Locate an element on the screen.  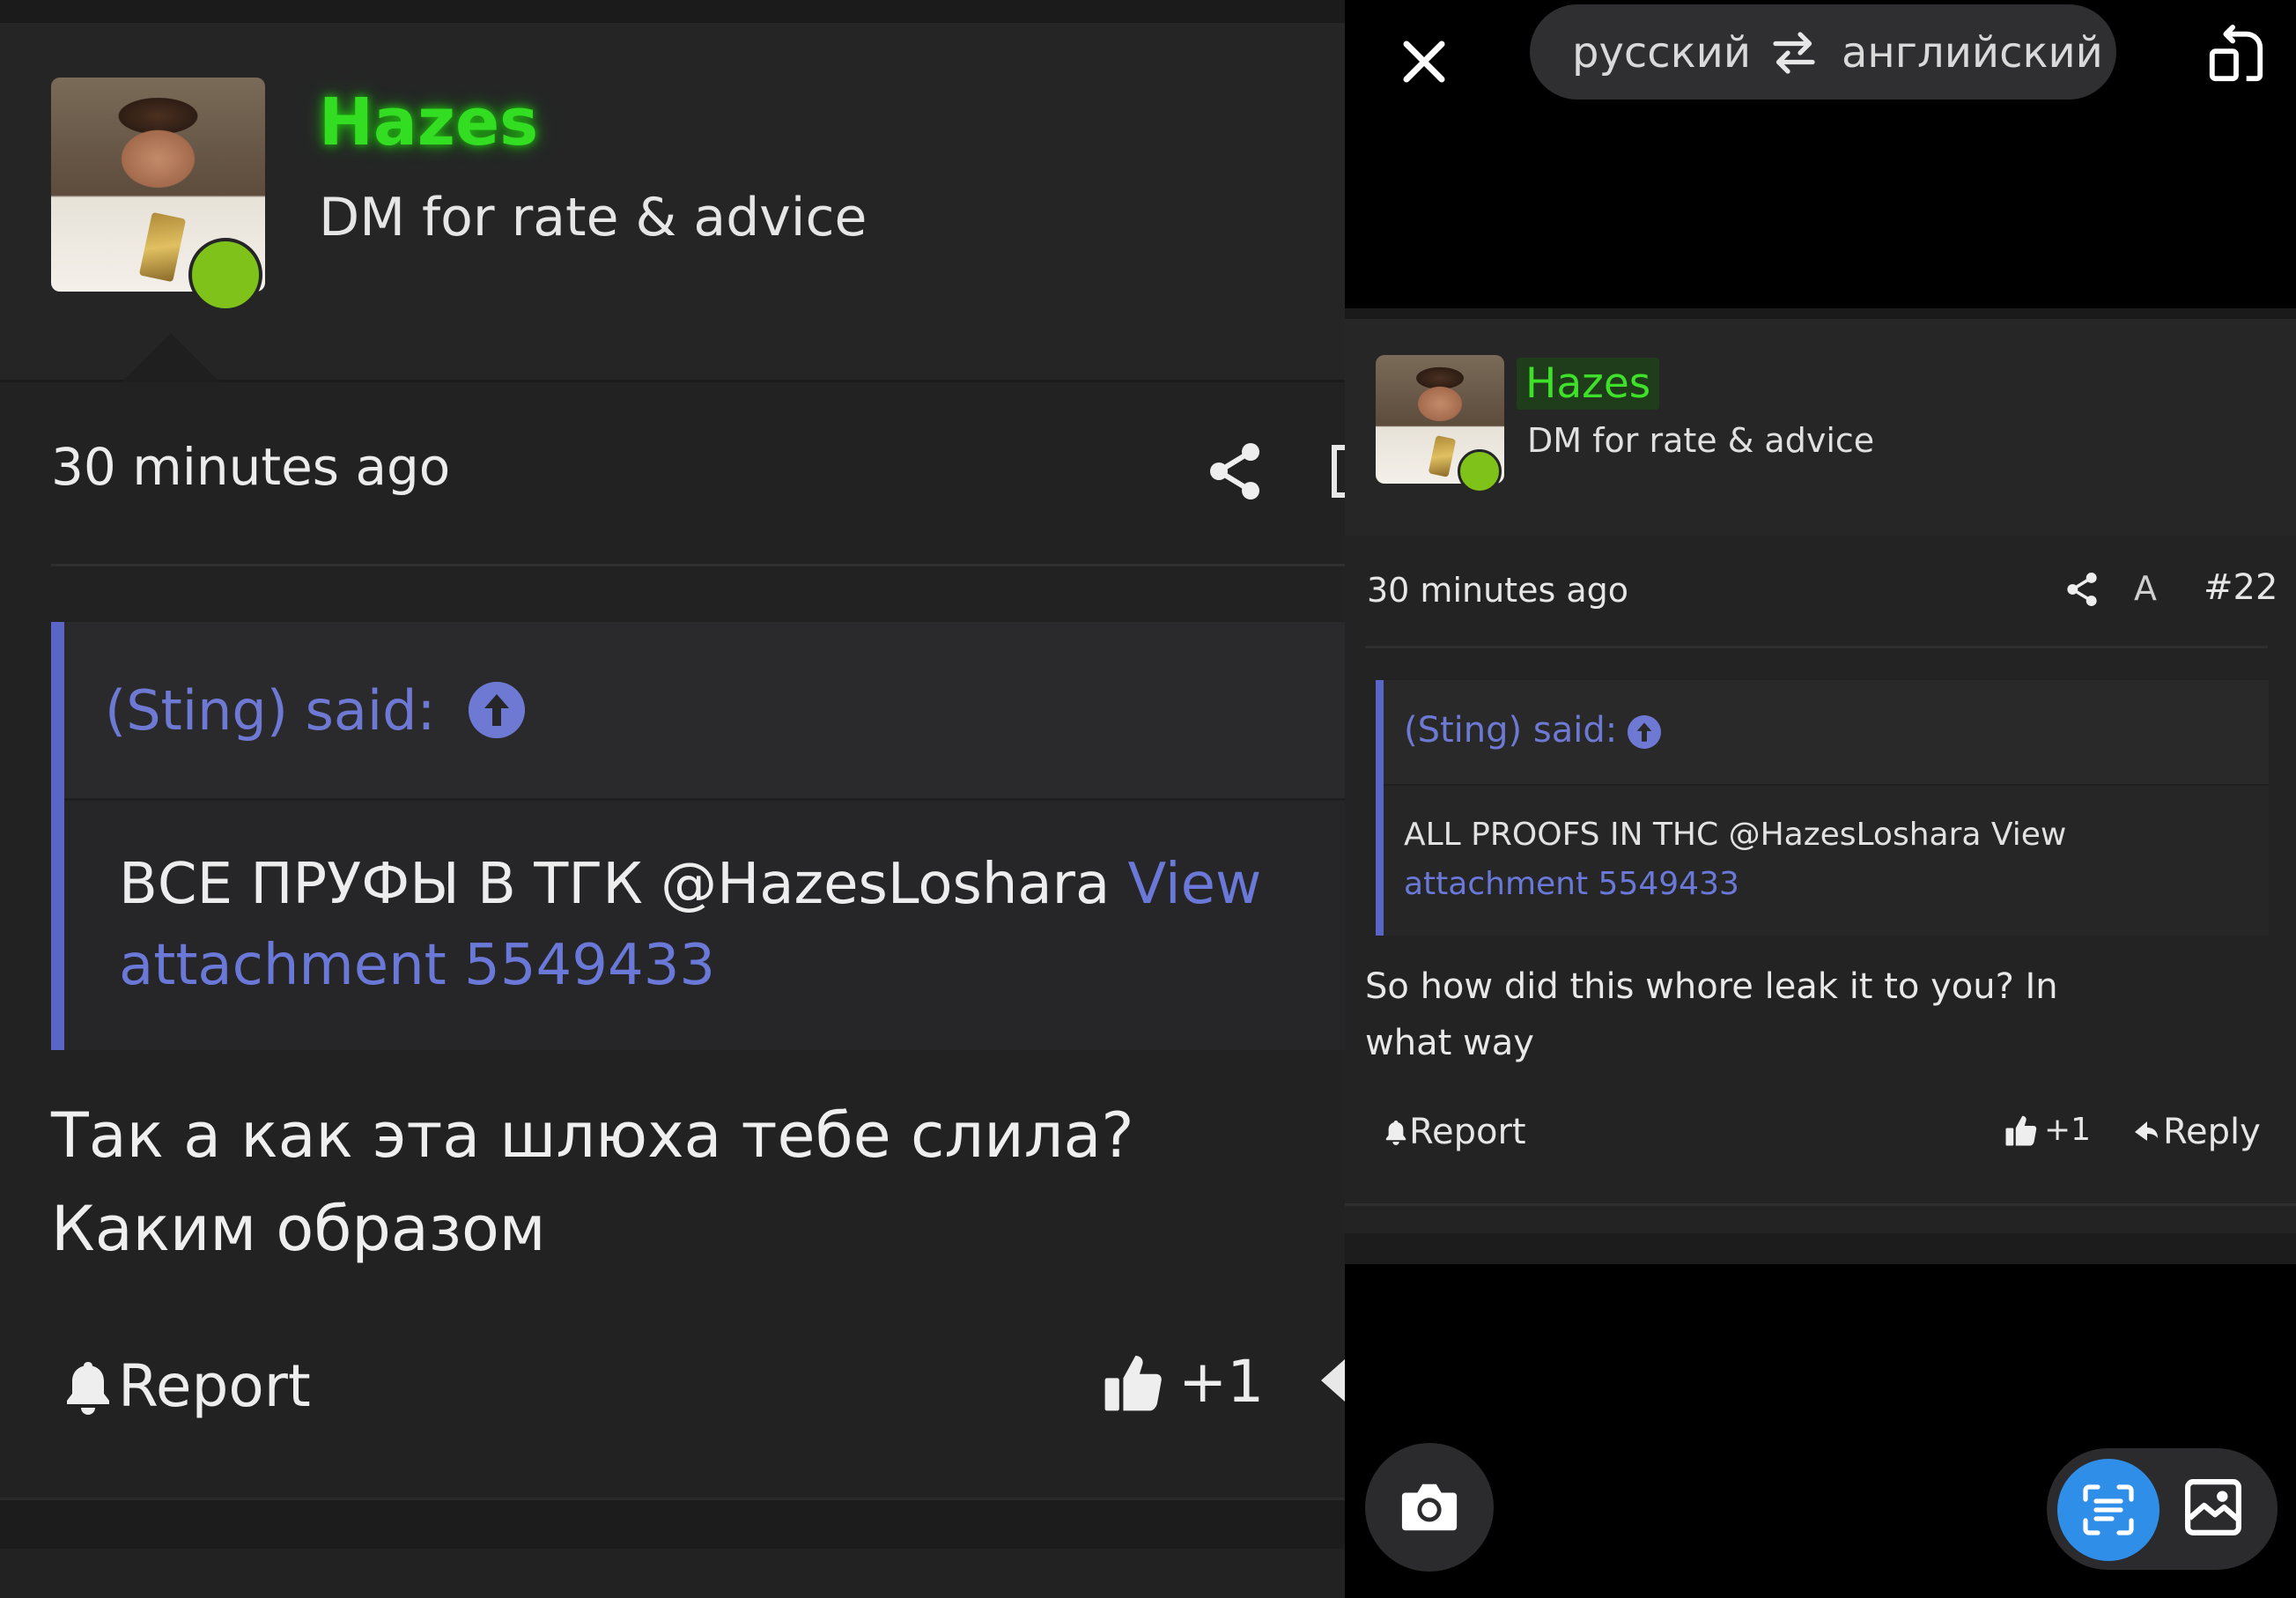
image-icon is located at coordinates (2213, 1507).